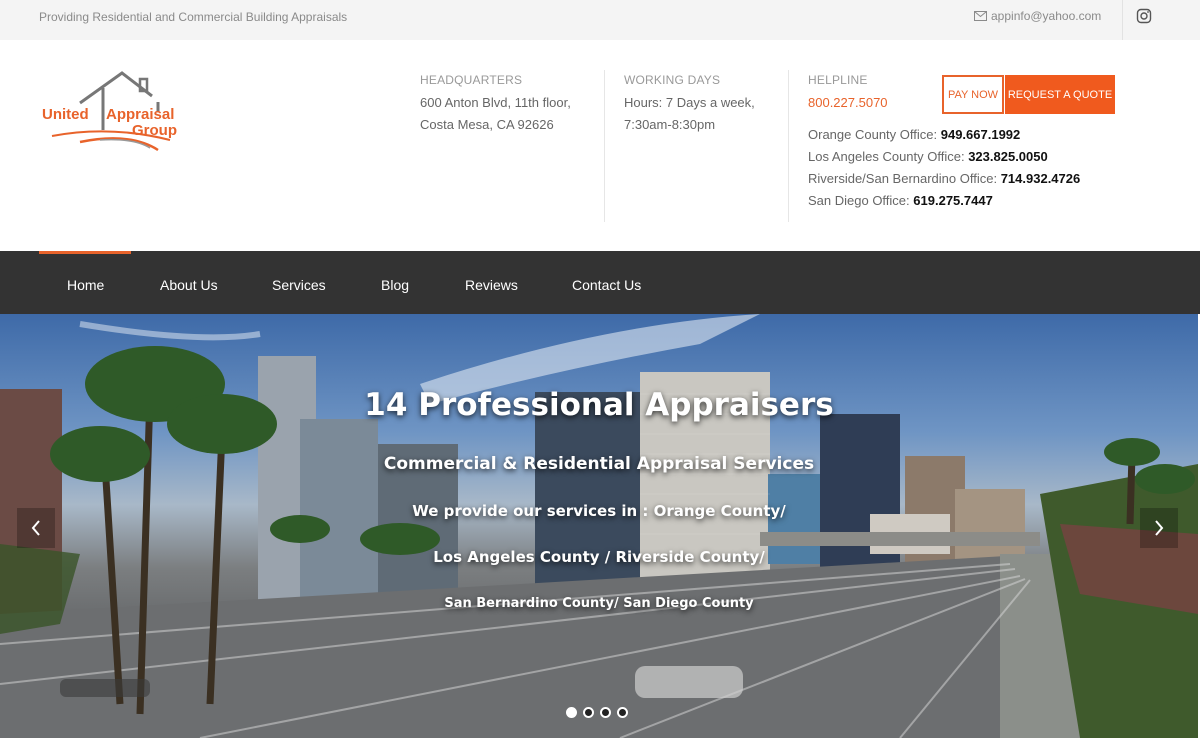 The height and width of the screenshot is (749, 1200). Describe the element at coordinates (1041, 178) in the screenshot. I see `office-phone: 714.932.4726` at that location.